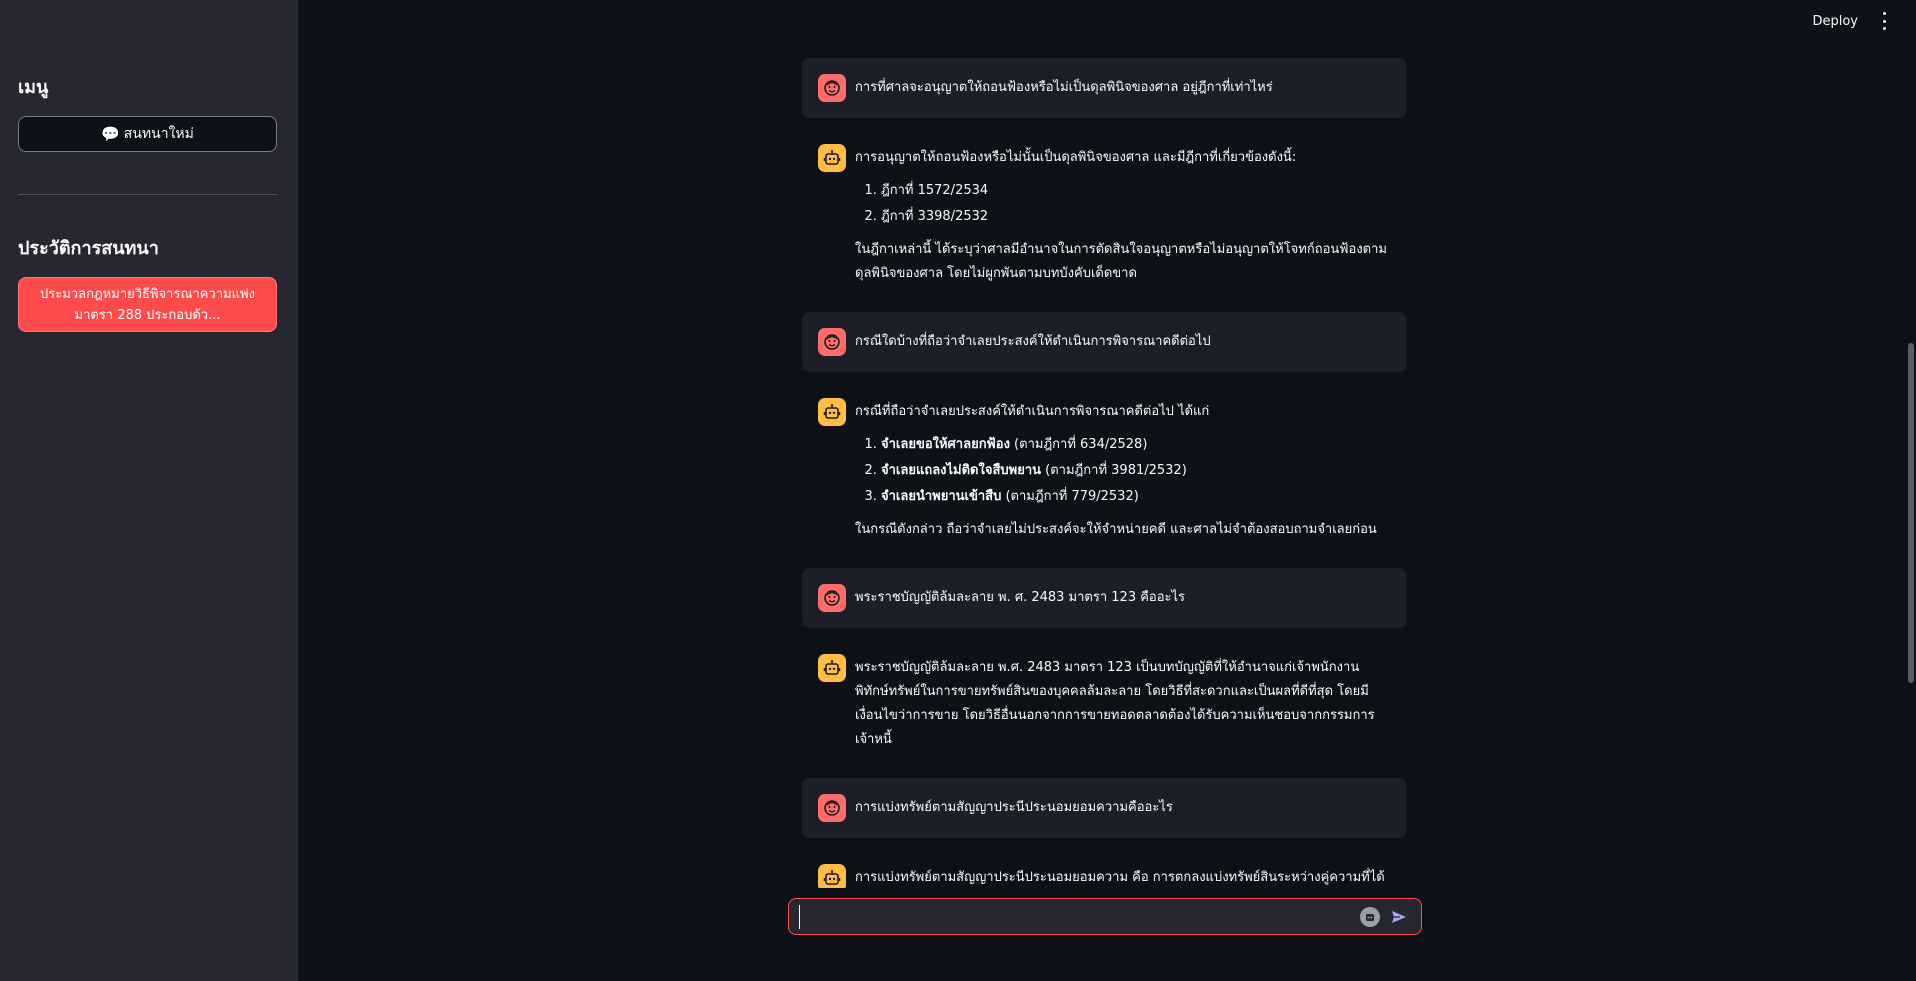  Describe the element at coordinates (1884, 21) in the screenshot. I see `kebab-menu-icon` at that location.